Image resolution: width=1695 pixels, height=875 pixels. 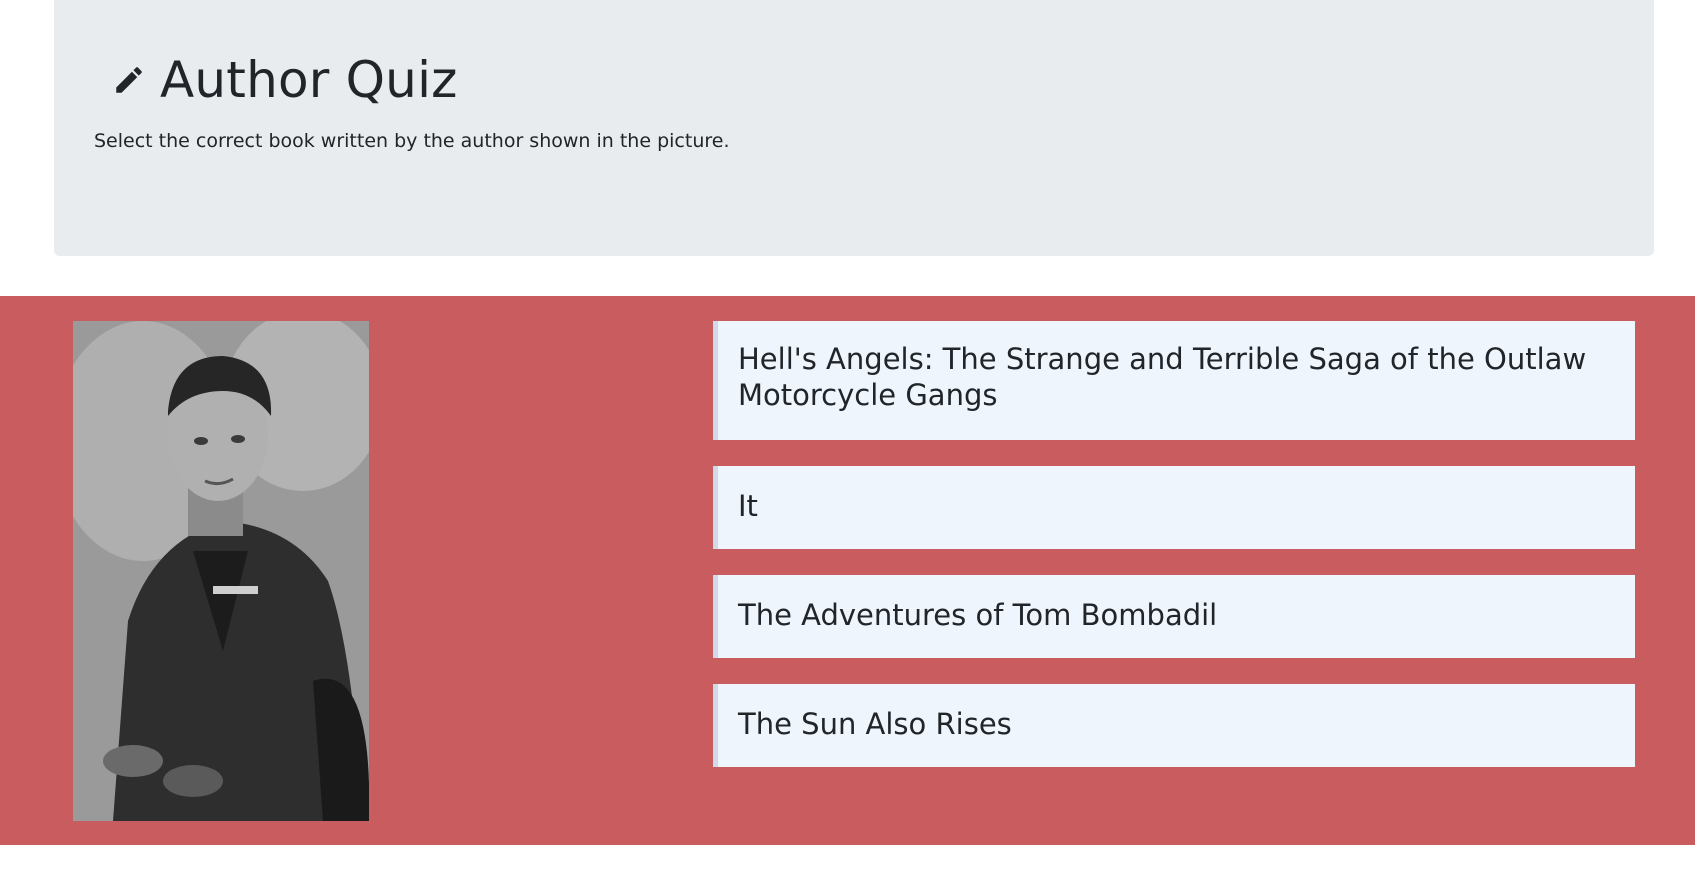 What do you see at coordinates (129, 80) in the screenshot?
I see `pencil-icon` at bounding box center [129, 80].